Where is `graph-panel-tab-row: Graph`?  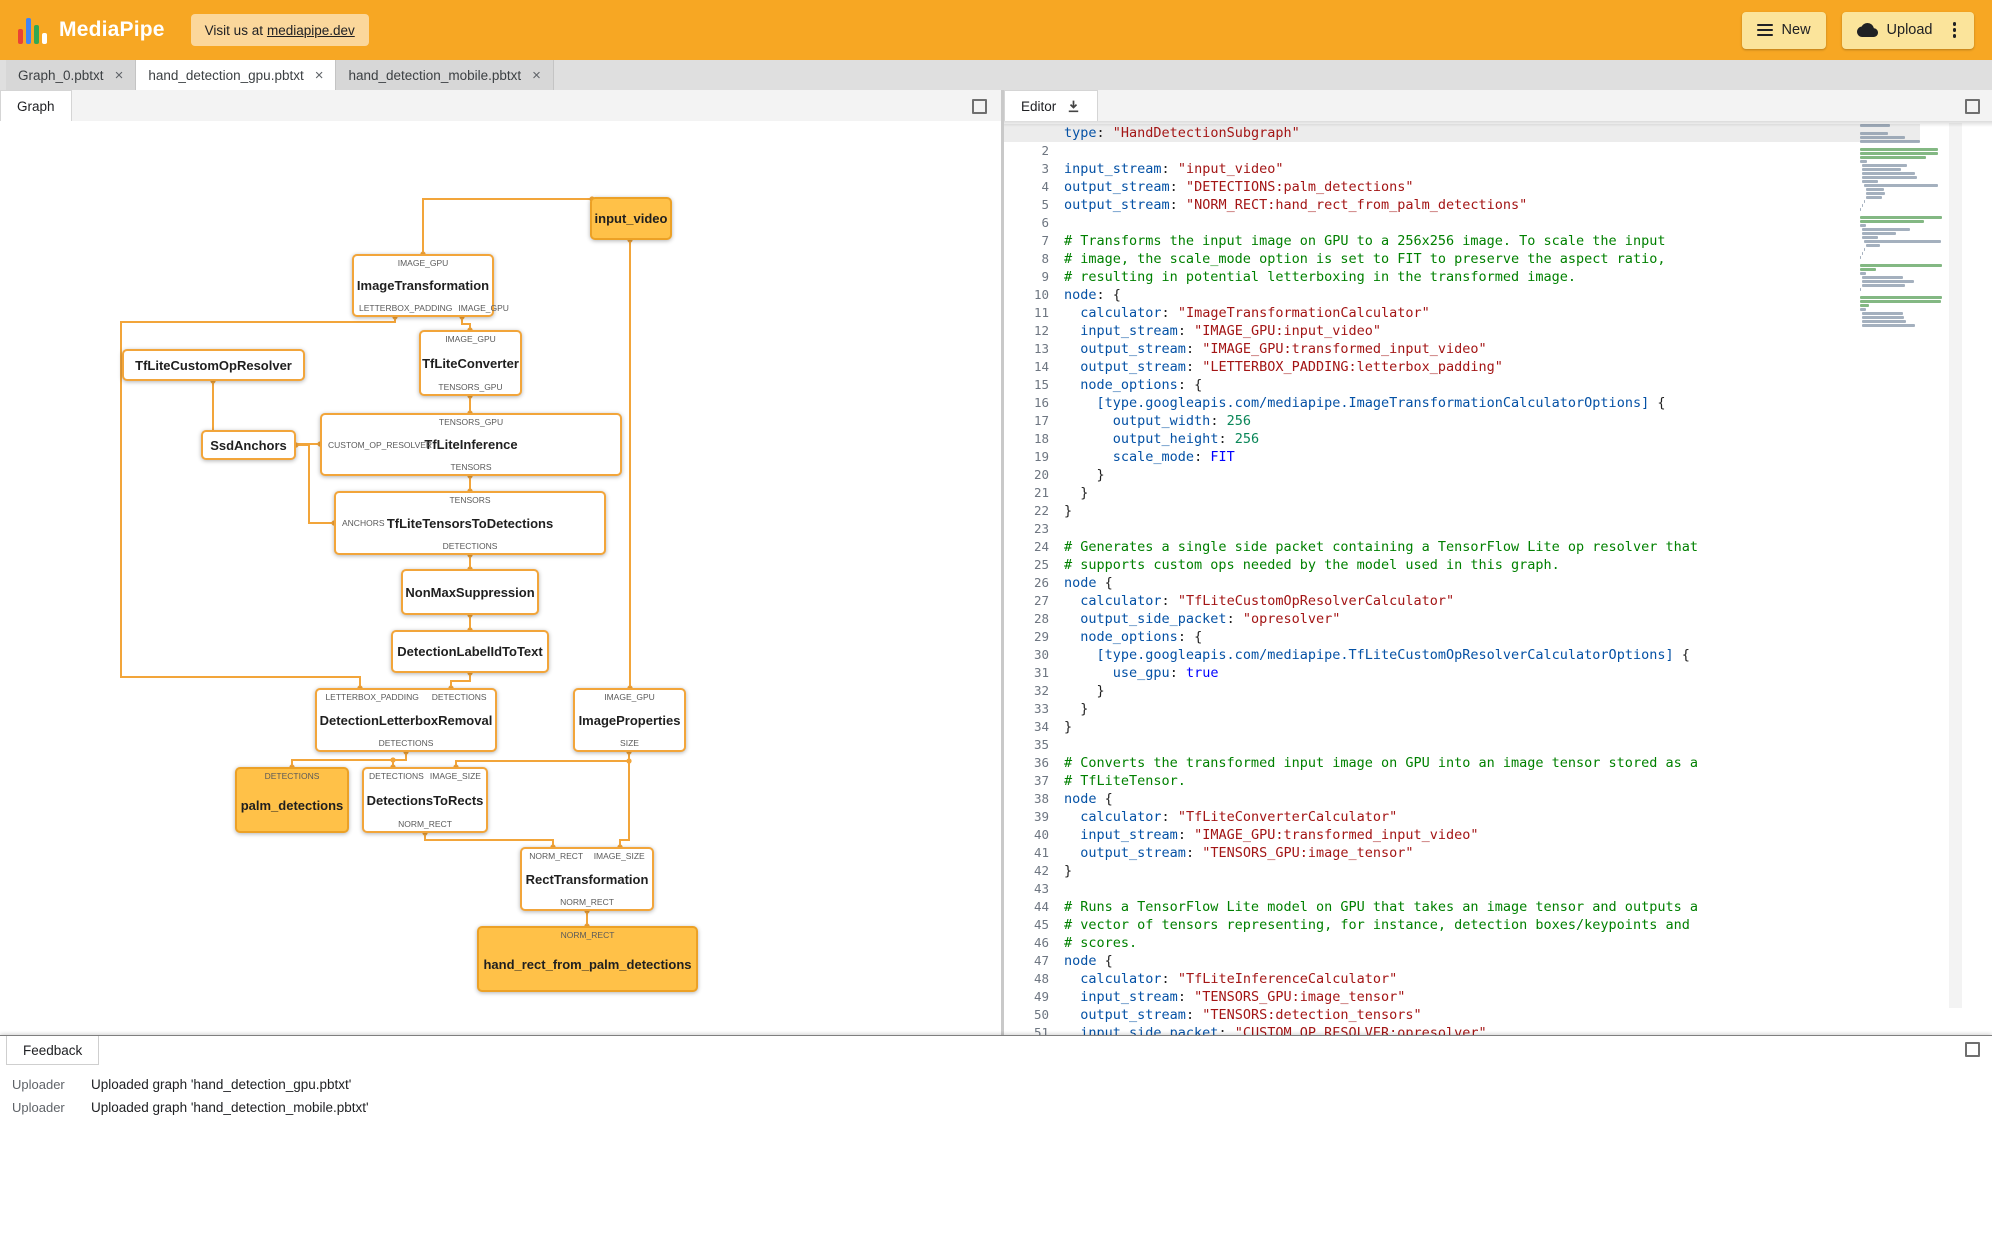 graph-panel-tab-row: Graph is located at coordinates (500, 106).